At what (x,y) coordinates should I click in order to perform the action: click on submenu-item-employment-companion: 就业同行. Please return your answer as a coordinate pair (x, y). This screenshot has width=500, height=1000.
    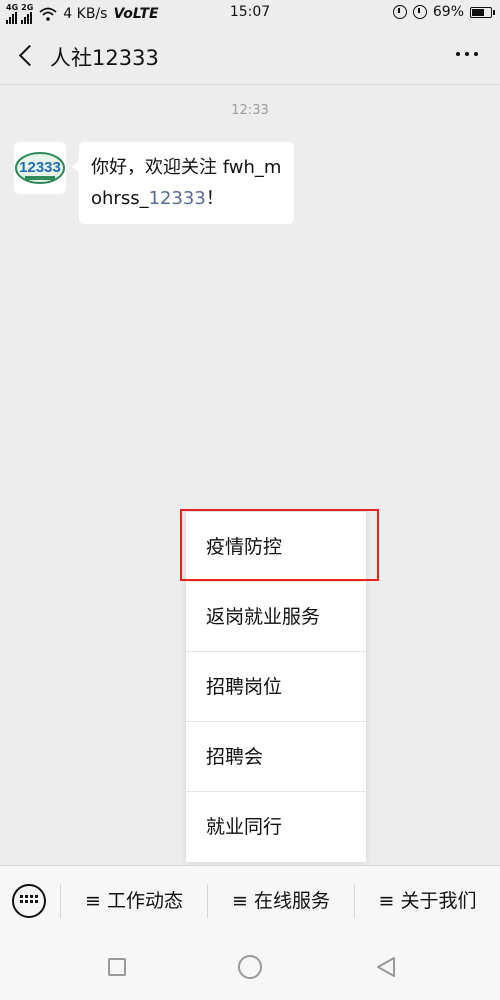
    Looking at the image, I should click on (276, 827).